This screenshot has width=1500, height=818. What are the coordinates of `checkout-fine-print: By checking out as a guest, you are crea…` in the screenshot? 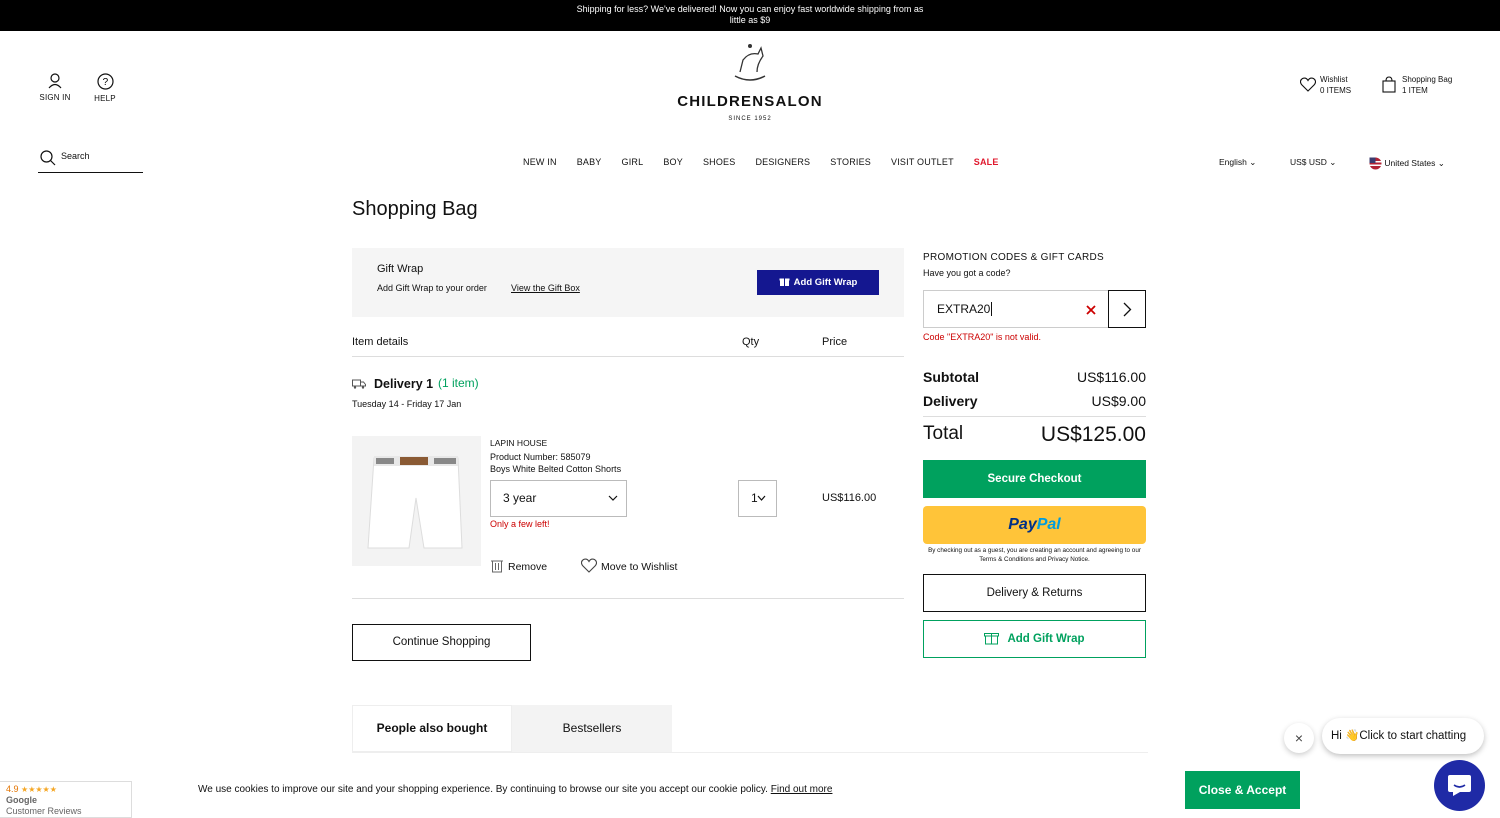 It's located at (1034, 555).